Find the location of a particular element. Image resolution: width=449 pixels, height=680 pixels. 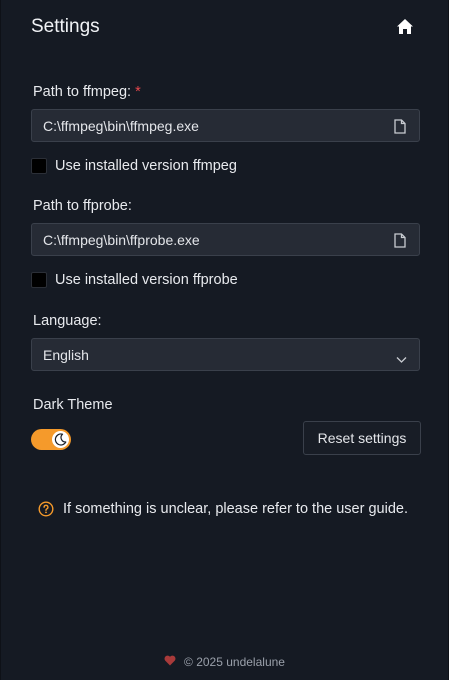

ffprobe-installed-label: Use installed version ffprobe is located at coordinates (146, 280).